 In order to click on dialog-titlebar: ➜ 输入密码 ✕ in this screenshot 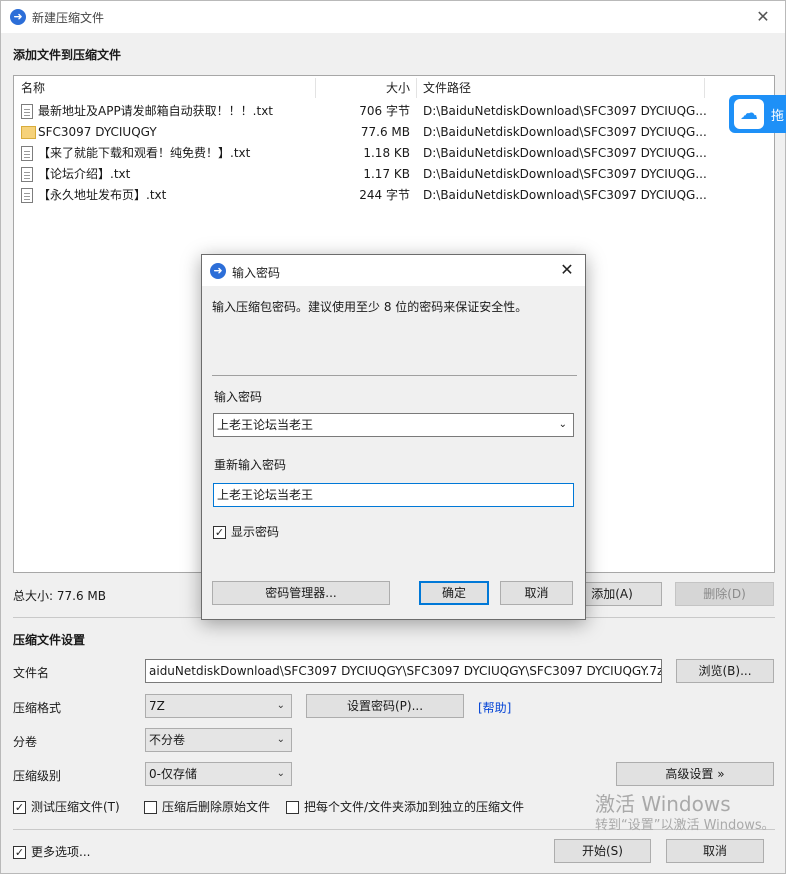, I will do `click(393, 270)`.